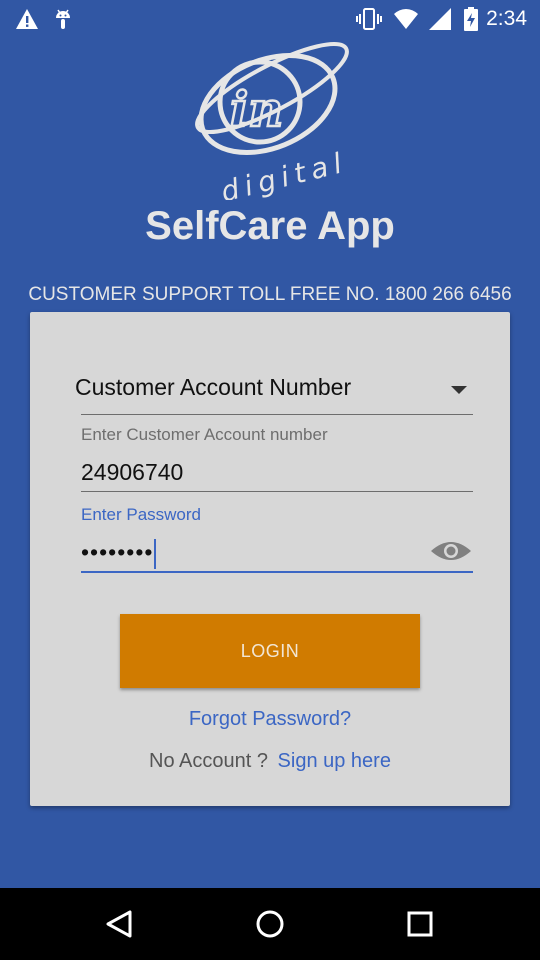 The image size is (540, 960). Describe the element at coordinates (277, 541) in the screenshot. I see `password-field: Enter Password ••••••••` at that location.